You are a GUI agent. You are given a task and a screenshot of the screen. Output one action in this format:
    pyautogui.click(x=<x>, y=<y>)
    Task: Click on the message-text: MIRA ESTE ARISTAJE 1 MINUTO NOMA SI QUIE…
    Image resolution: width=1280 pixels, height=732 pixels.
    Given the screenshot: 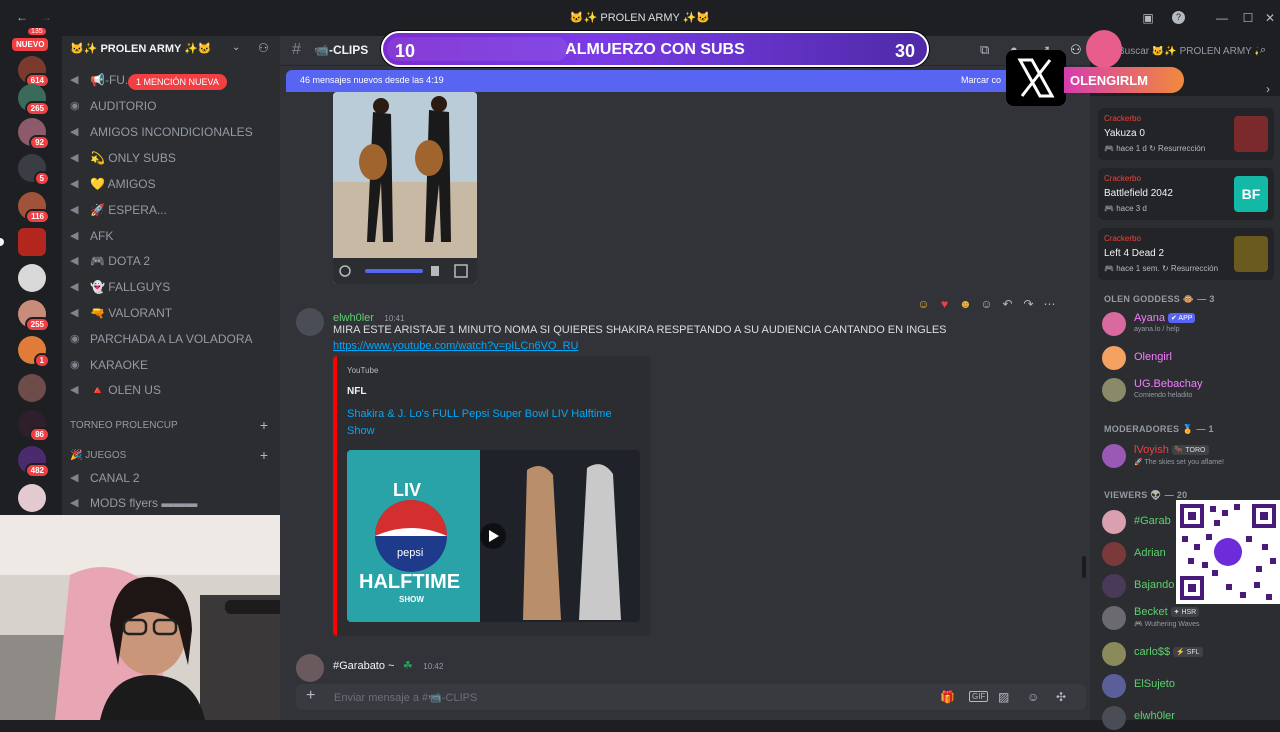 What is the action you would take?
    pyautogui.click(x=640, y=330)
    